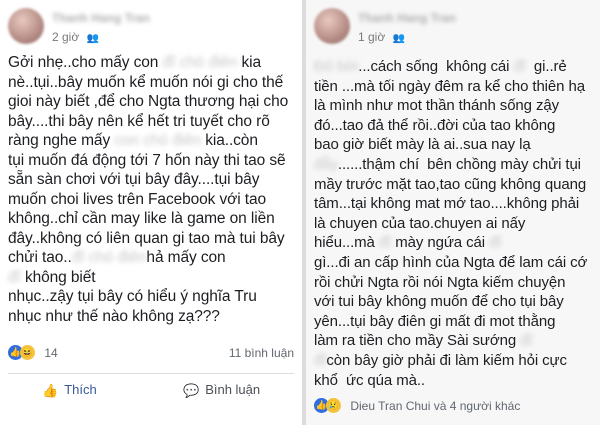 This screenshot has height=425, width=600. I want to click on post-time: 1 giờ, so click(371, 37).